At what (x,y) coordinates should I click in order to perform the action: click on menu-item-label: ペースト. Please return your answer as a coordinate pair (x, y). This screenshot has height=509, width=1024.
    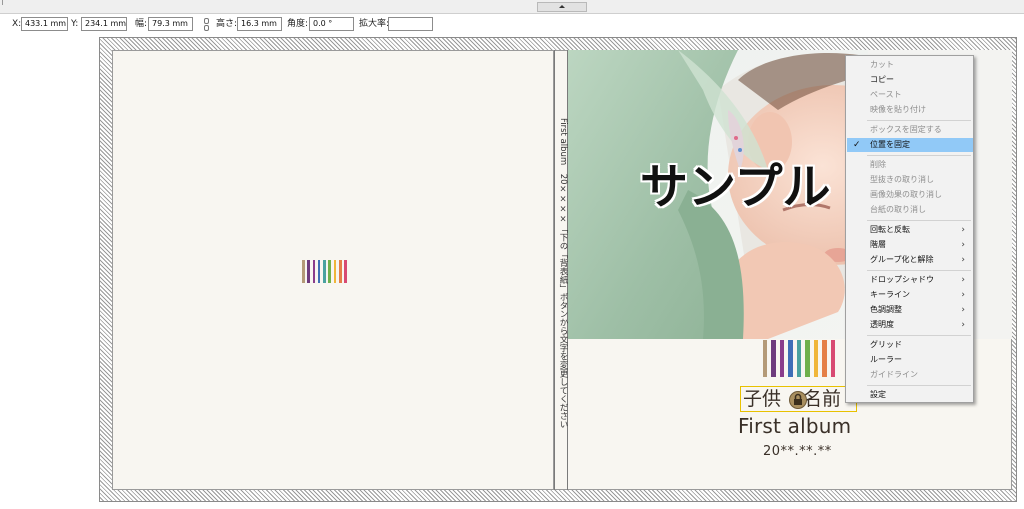
    Looking at the image, I should click on (886, 94).